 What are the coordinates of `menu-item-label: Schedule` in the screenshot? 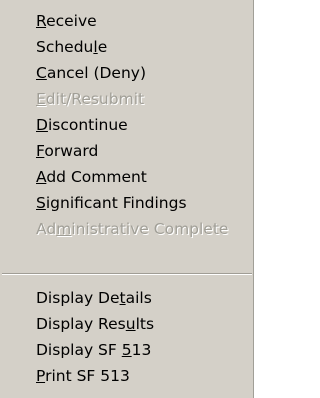 It's located at (72, 47).